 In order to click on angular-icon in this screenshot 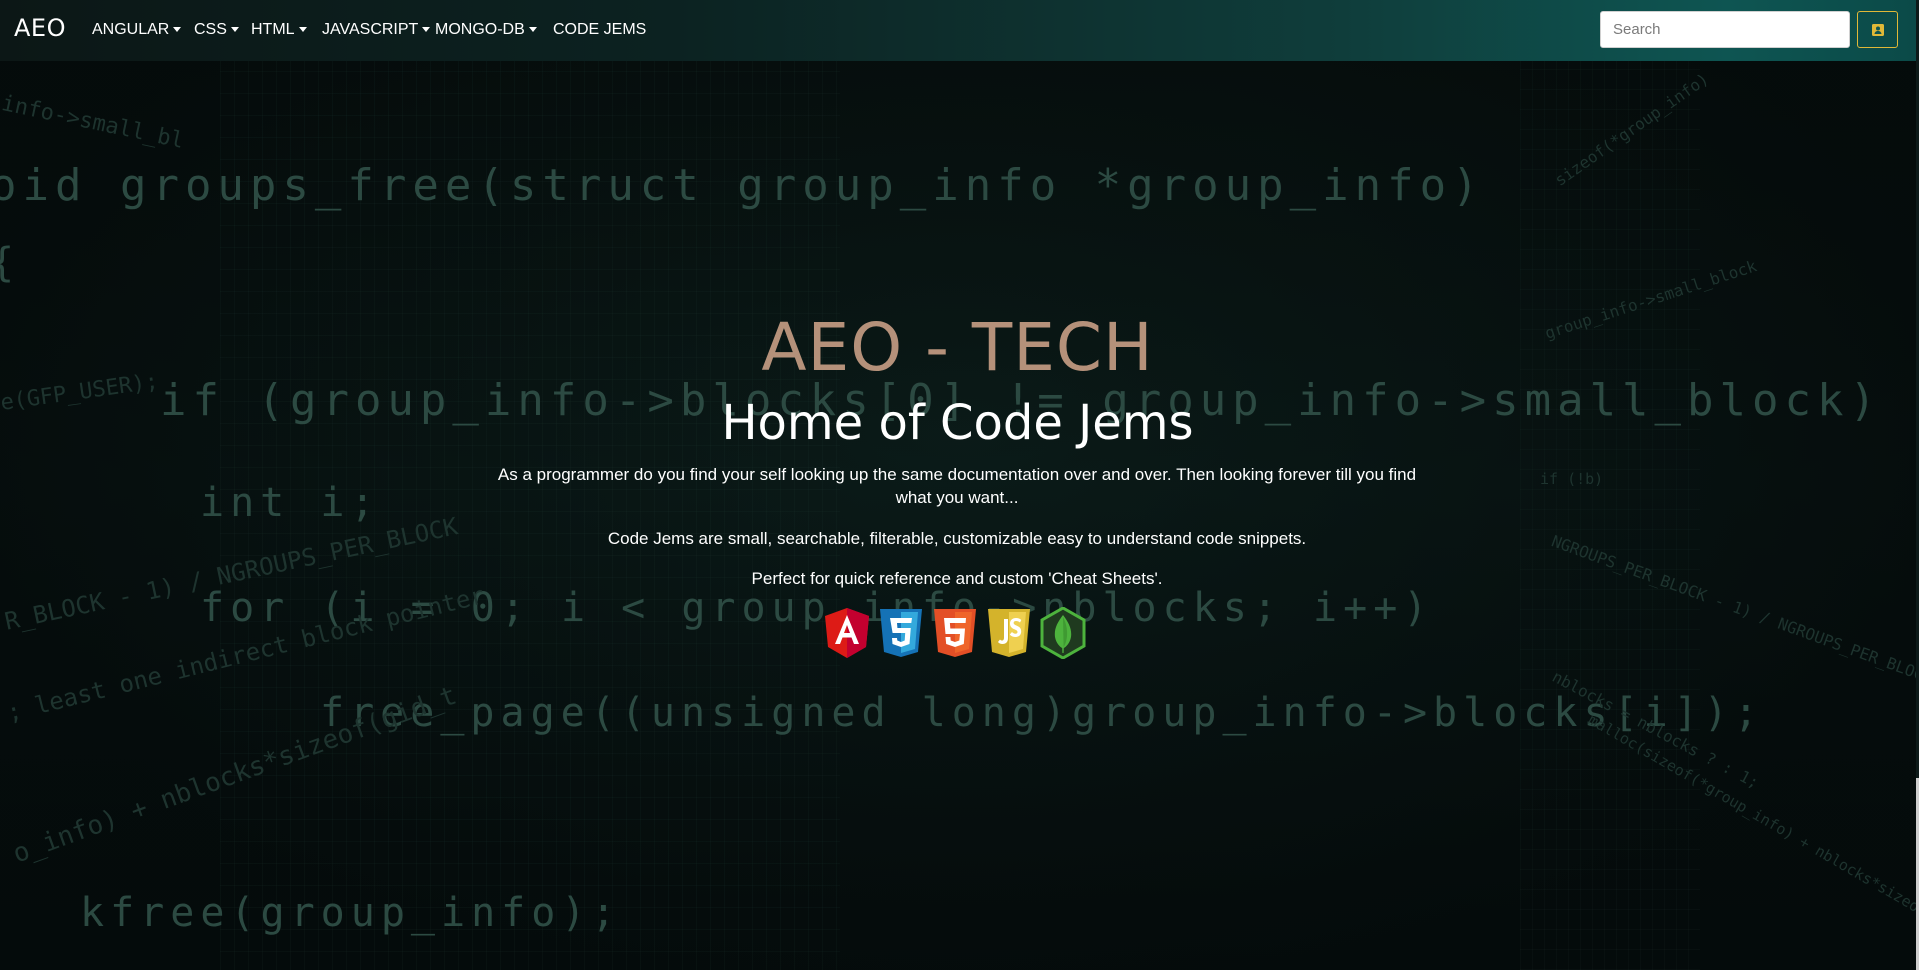, I will do `click(847, 633)`.